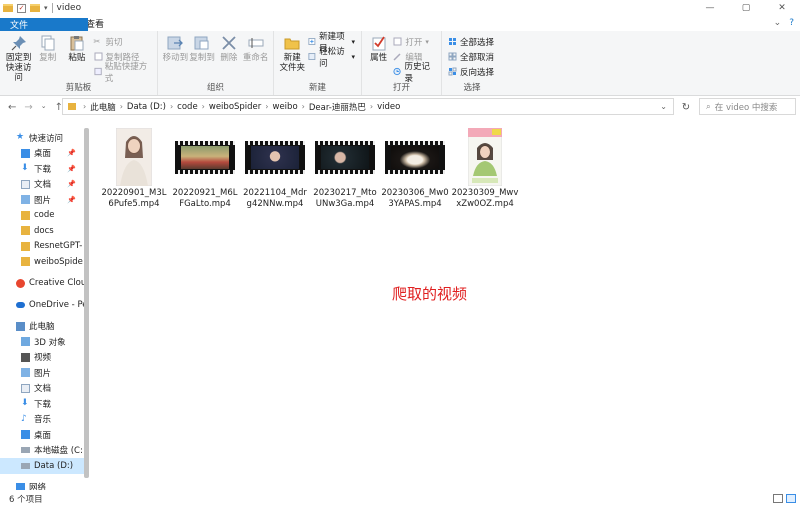 The width and height of the screenshot is (800, 507). What do you see at coordinates (791, 498) in the screenshot?
I see `large-icons-view-icon` at bounding box center [791, 498].